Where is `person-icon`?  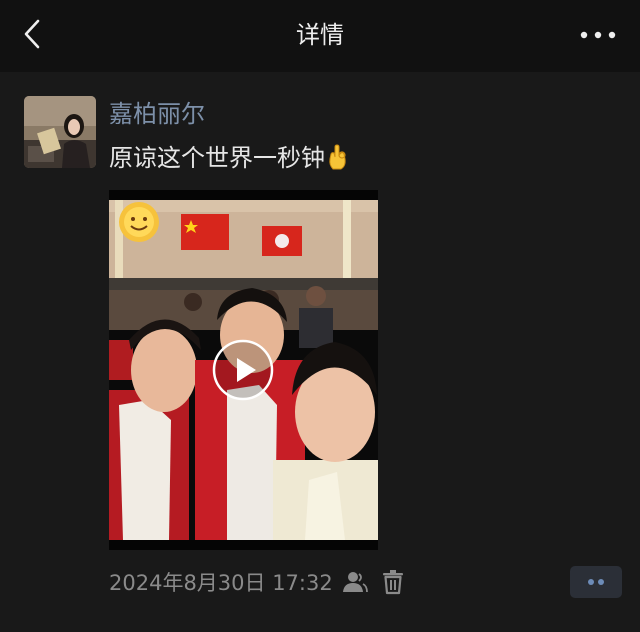 person-icon is located at coordinates (355, 582).